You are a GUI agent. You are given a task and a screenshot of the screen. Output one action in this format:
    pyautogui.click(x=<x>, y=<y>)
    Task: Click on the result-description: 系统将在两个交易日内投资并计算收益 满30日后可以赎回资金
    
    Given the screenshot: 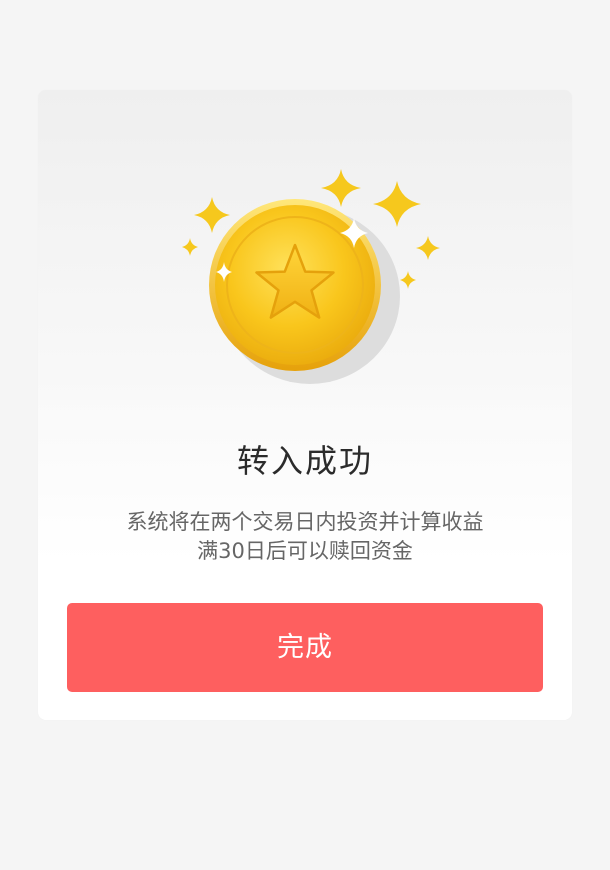 What is the action you would take?
    pyautogui.click(x=305, y=537)
    